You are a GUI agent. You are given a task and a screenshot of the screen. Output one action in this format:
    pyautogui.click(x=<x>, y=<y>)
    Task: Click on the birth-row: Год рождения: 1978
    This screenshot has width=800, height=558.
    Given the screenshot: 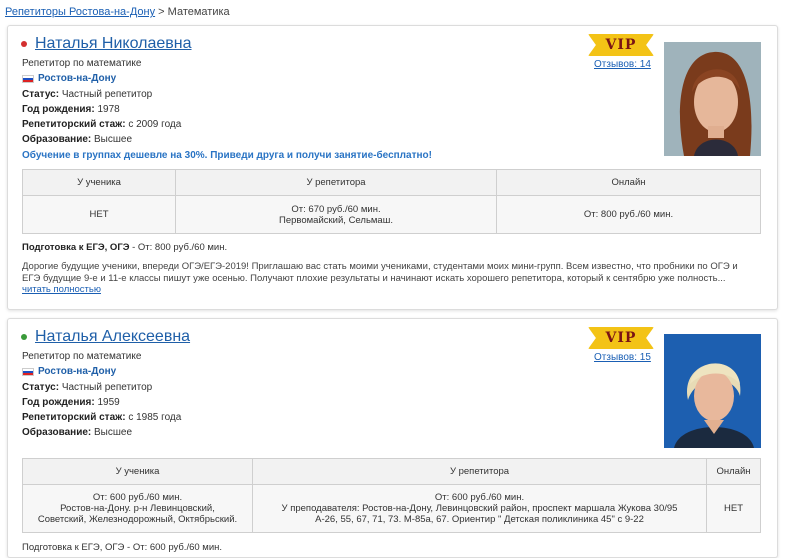 What is the action you would take?
    pyautogui.click(x=227, y=109)
    